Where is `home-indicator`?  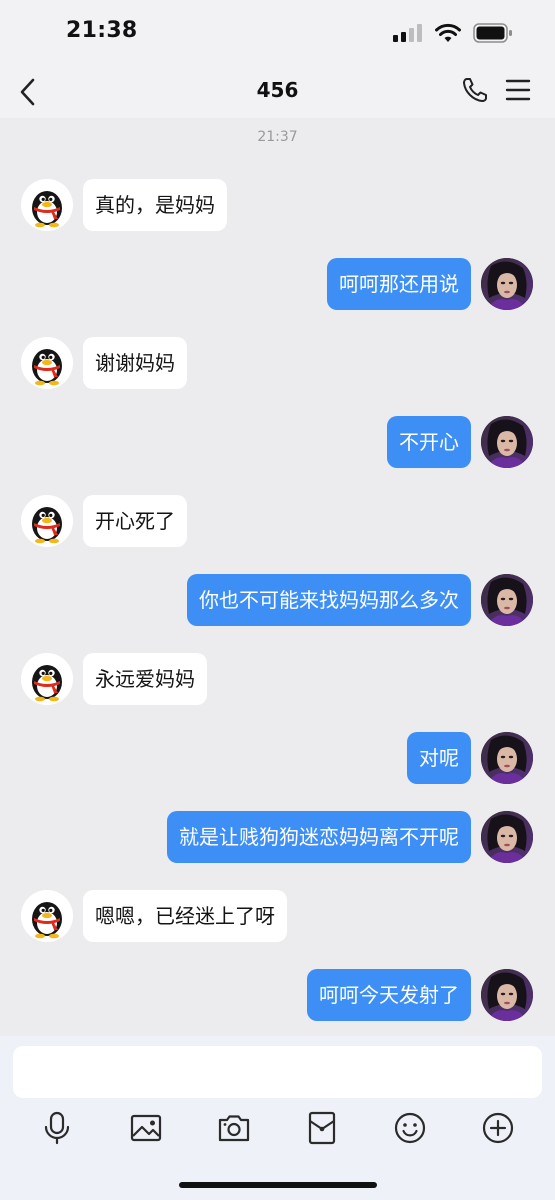 home-indicator is located at coordinates (278, 1185).